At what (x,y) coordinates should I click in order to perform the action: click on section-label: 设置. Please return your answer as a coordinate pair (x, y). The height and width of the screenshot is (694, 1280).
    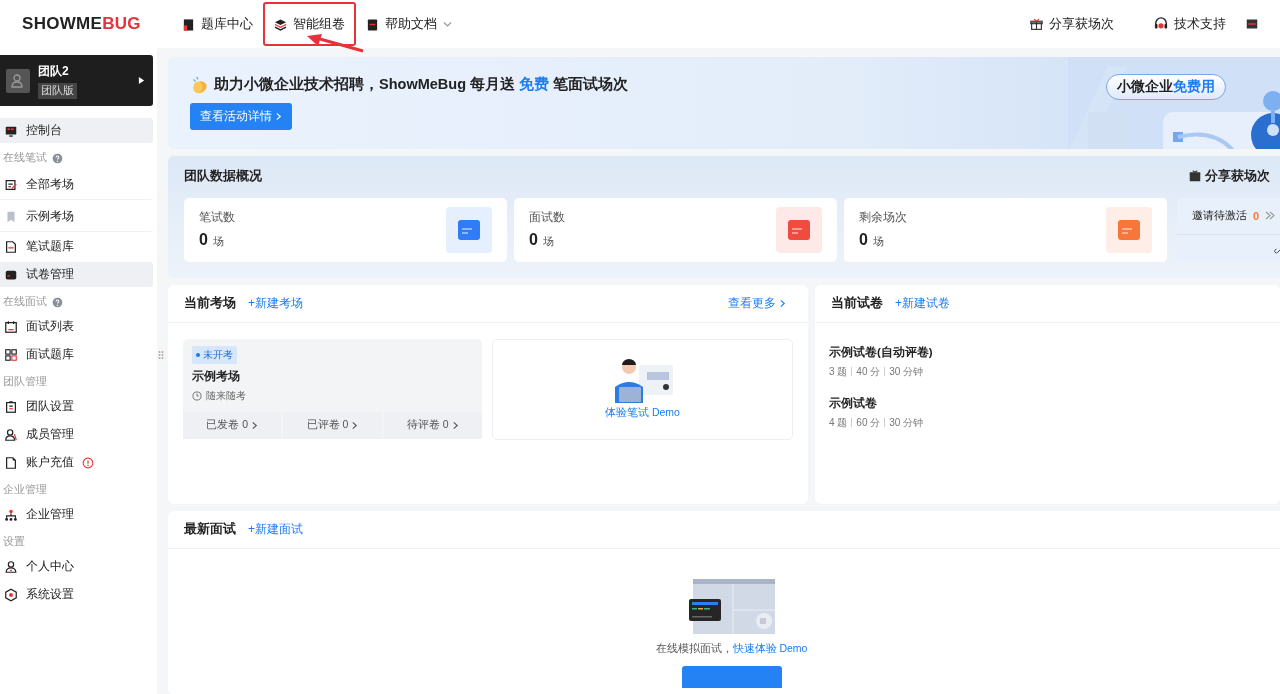
    Looking at the image, I should click on (14, 542).